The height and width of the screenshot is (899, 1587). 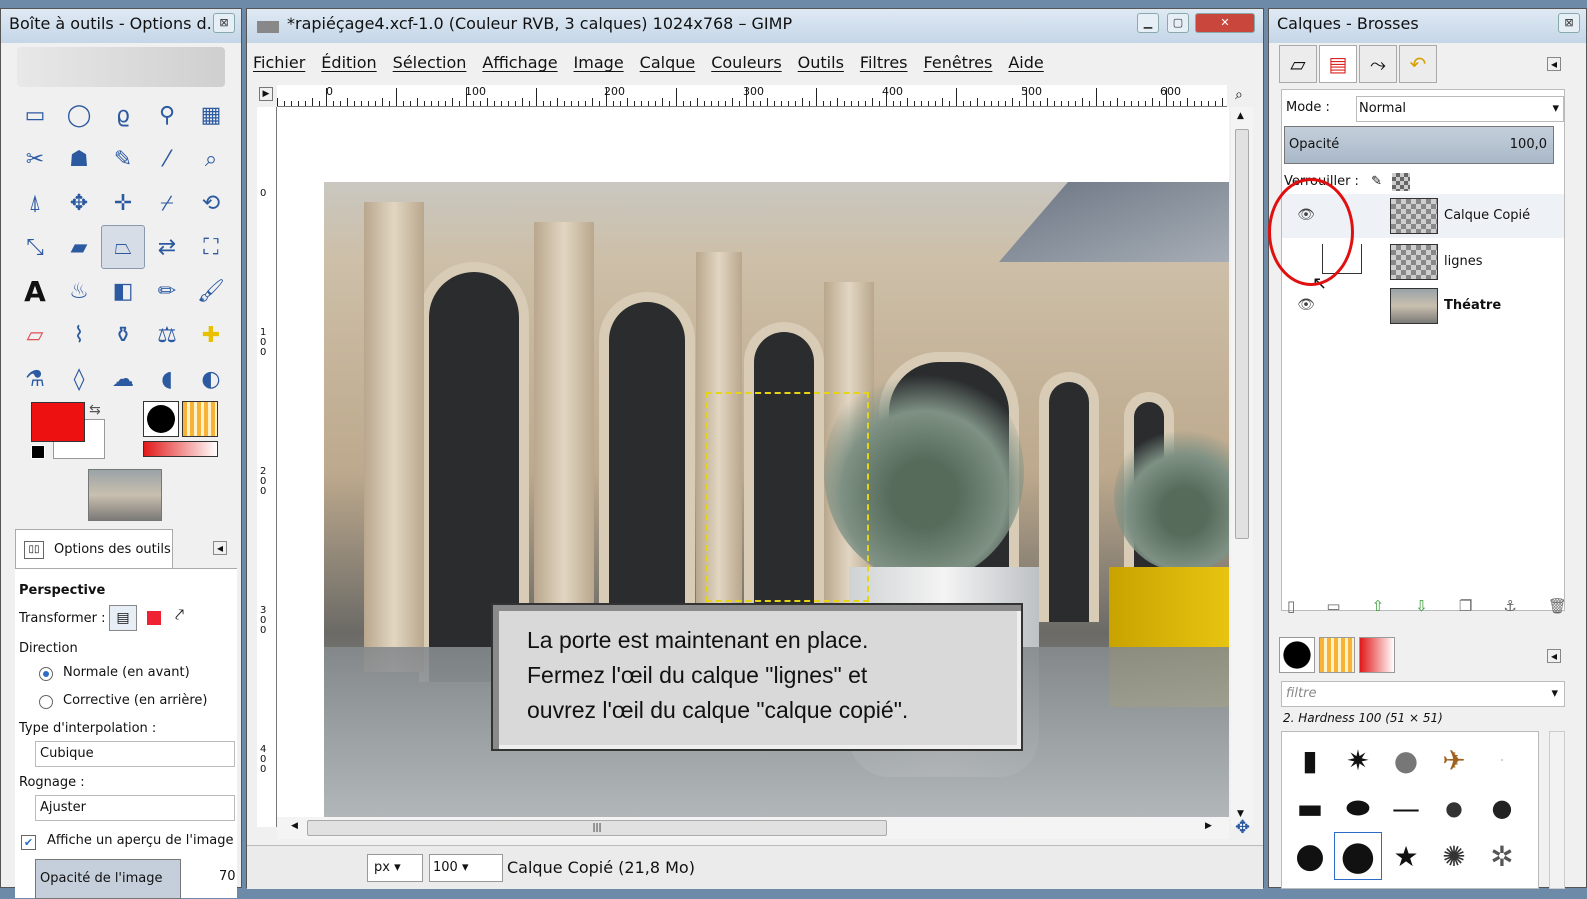 I want to click on free-select-icon: ϱ, so click(x=123, y=115).